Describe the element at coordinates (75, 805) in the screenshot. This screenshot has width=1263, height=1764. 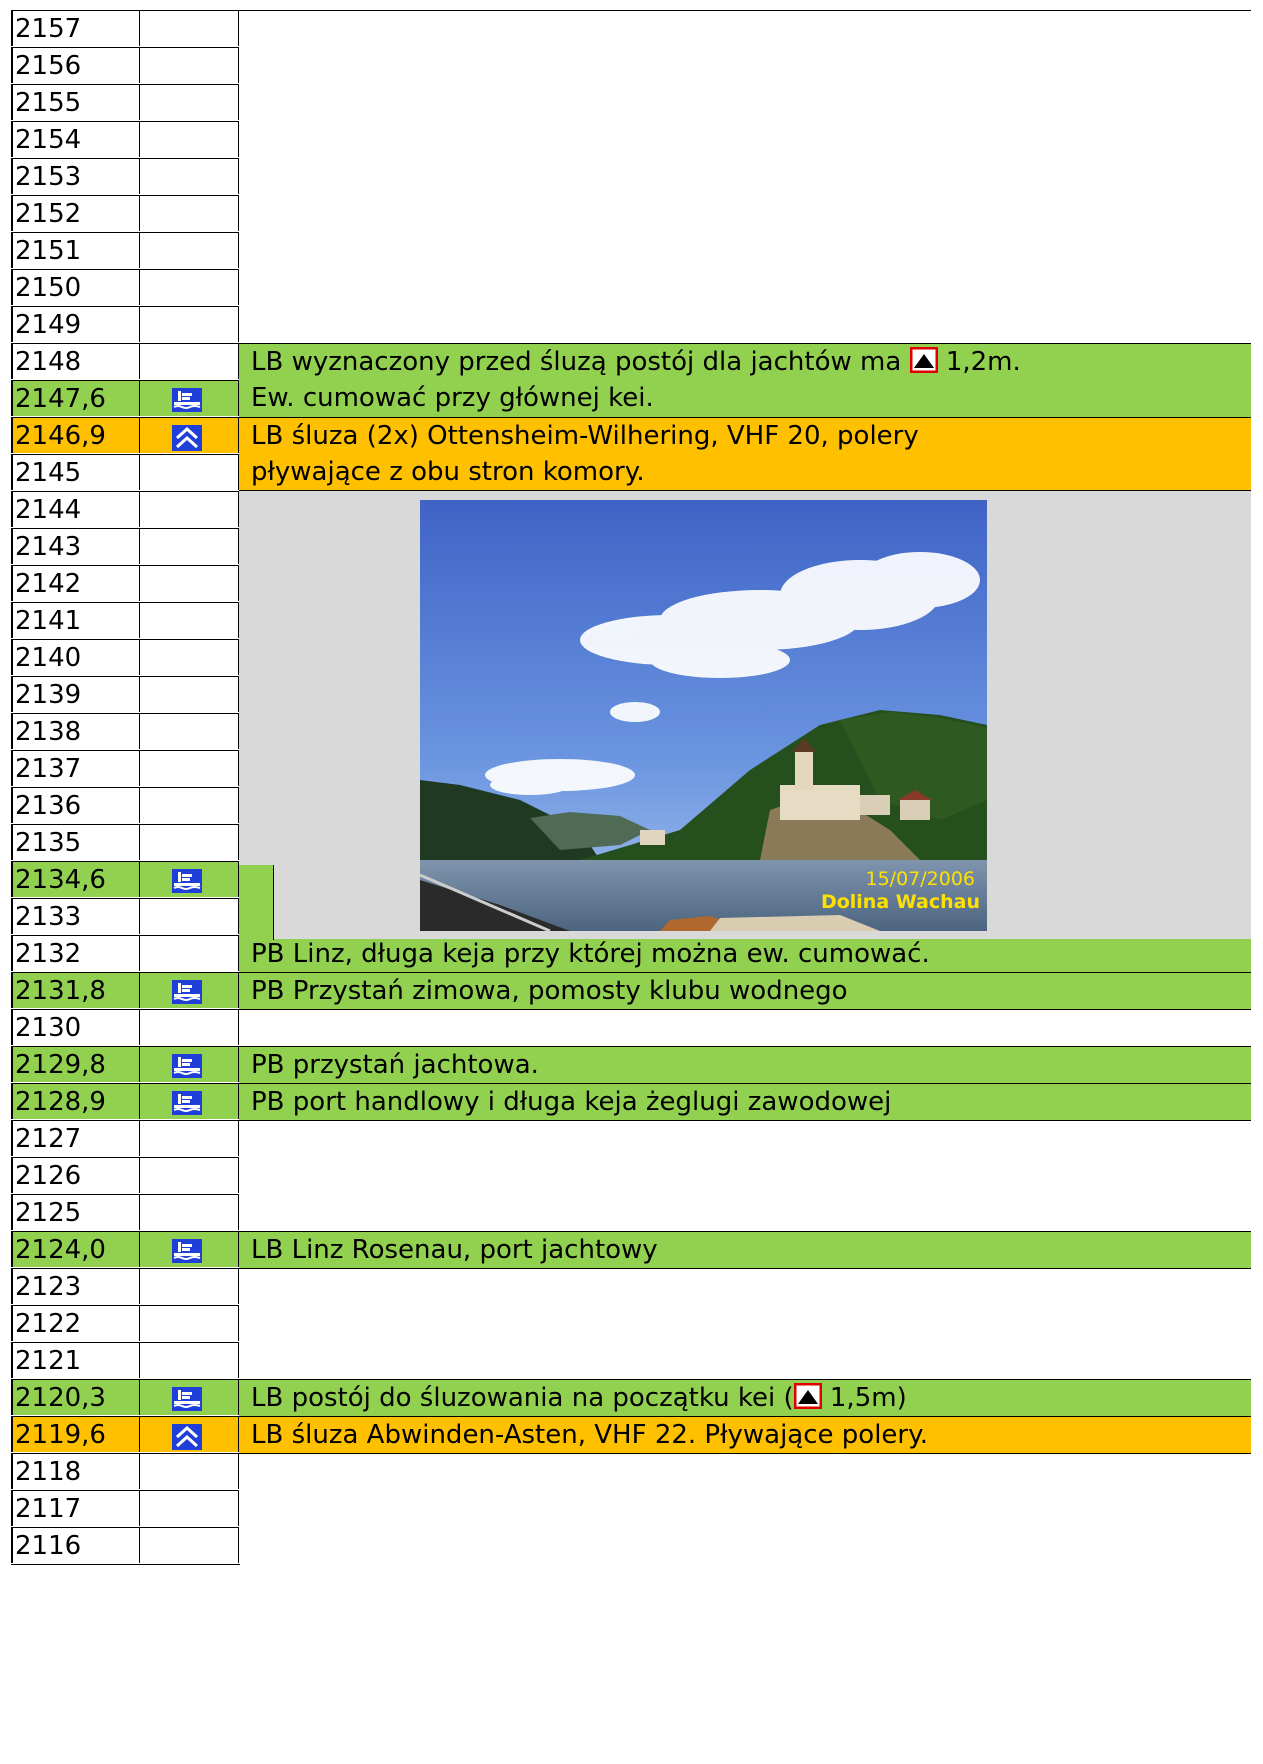
I see `km-marker: 2136` at that location.